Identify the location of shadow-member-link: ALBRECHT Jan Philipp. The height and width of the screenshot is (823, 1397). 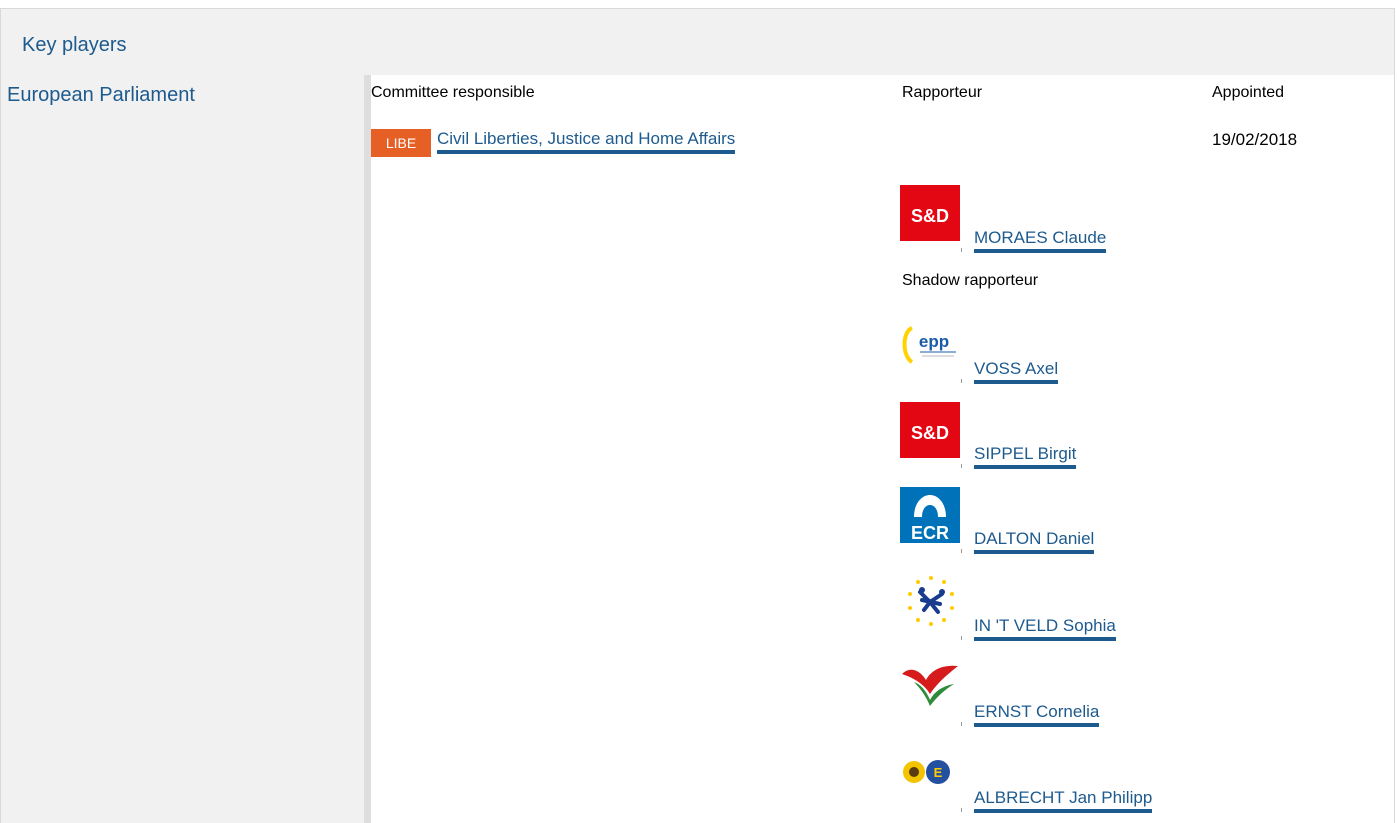
(1063, 800).